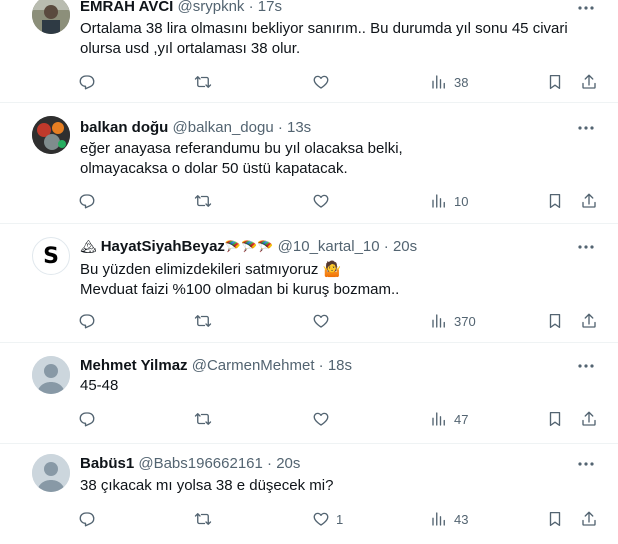  I want to click on tweet-header: Mehmet Yilmaz @CarmenMehmet · 18s, so click(216, 366).